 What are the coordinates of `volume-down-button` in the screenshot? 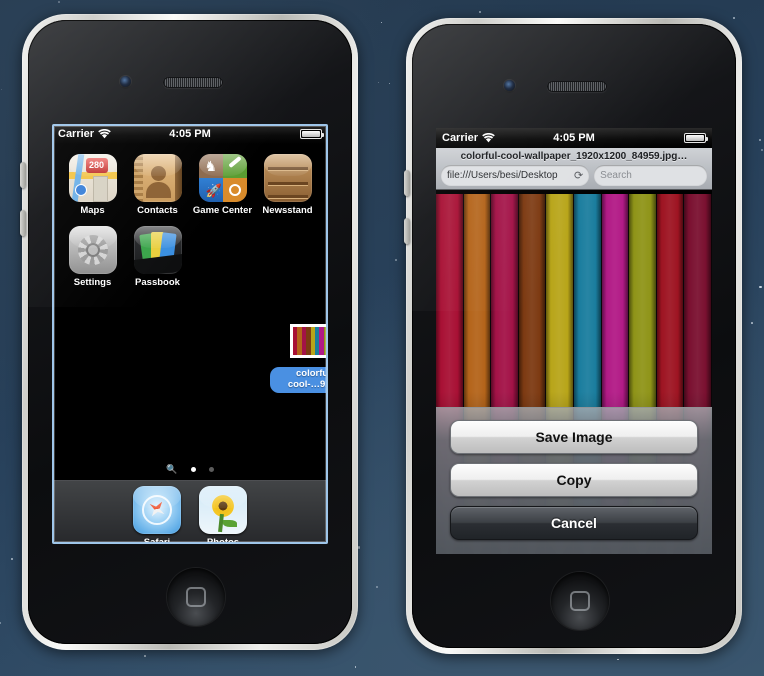 It's located at (23, 223).